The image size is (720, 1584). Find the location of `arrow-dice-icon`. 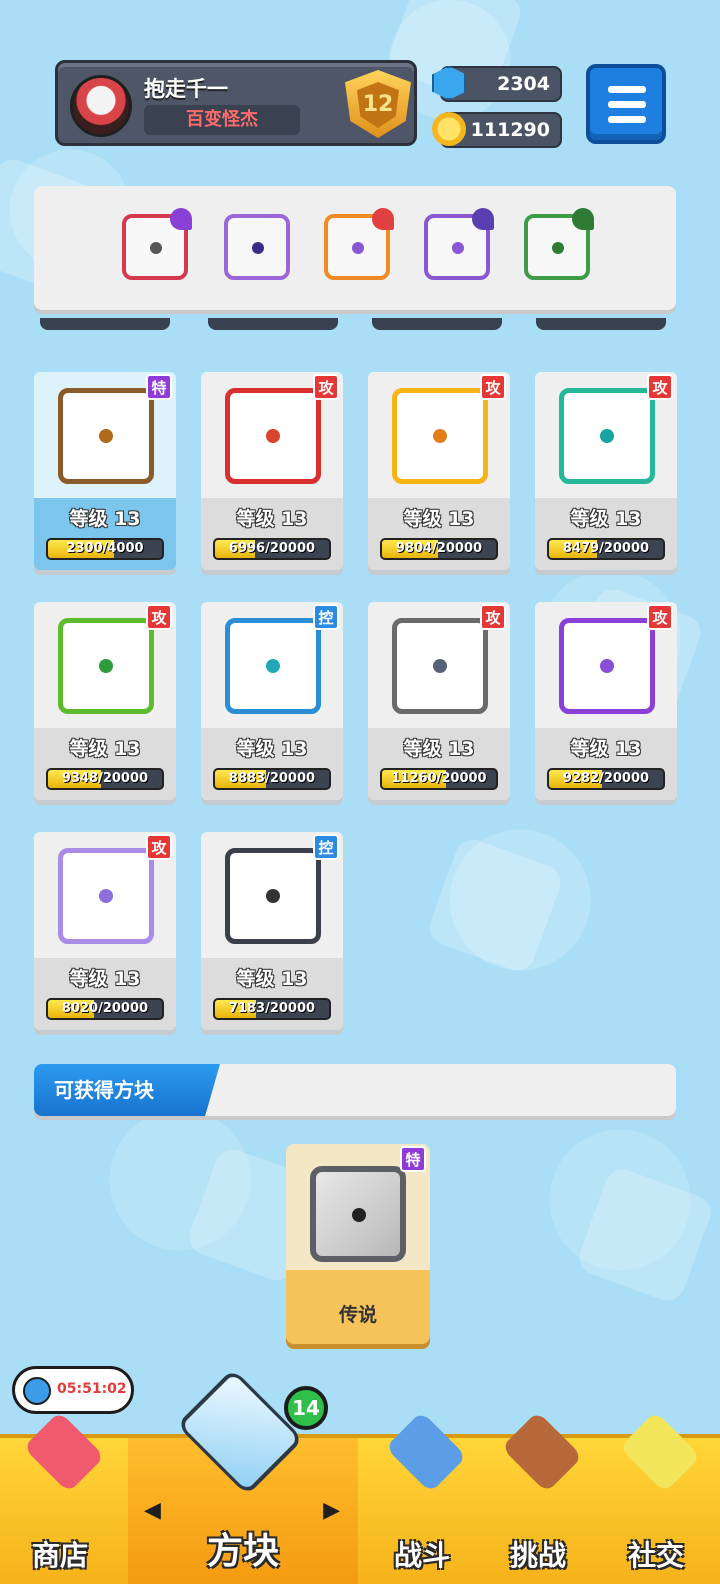

arrow-dice-icon is located at coordinates (458, 248).